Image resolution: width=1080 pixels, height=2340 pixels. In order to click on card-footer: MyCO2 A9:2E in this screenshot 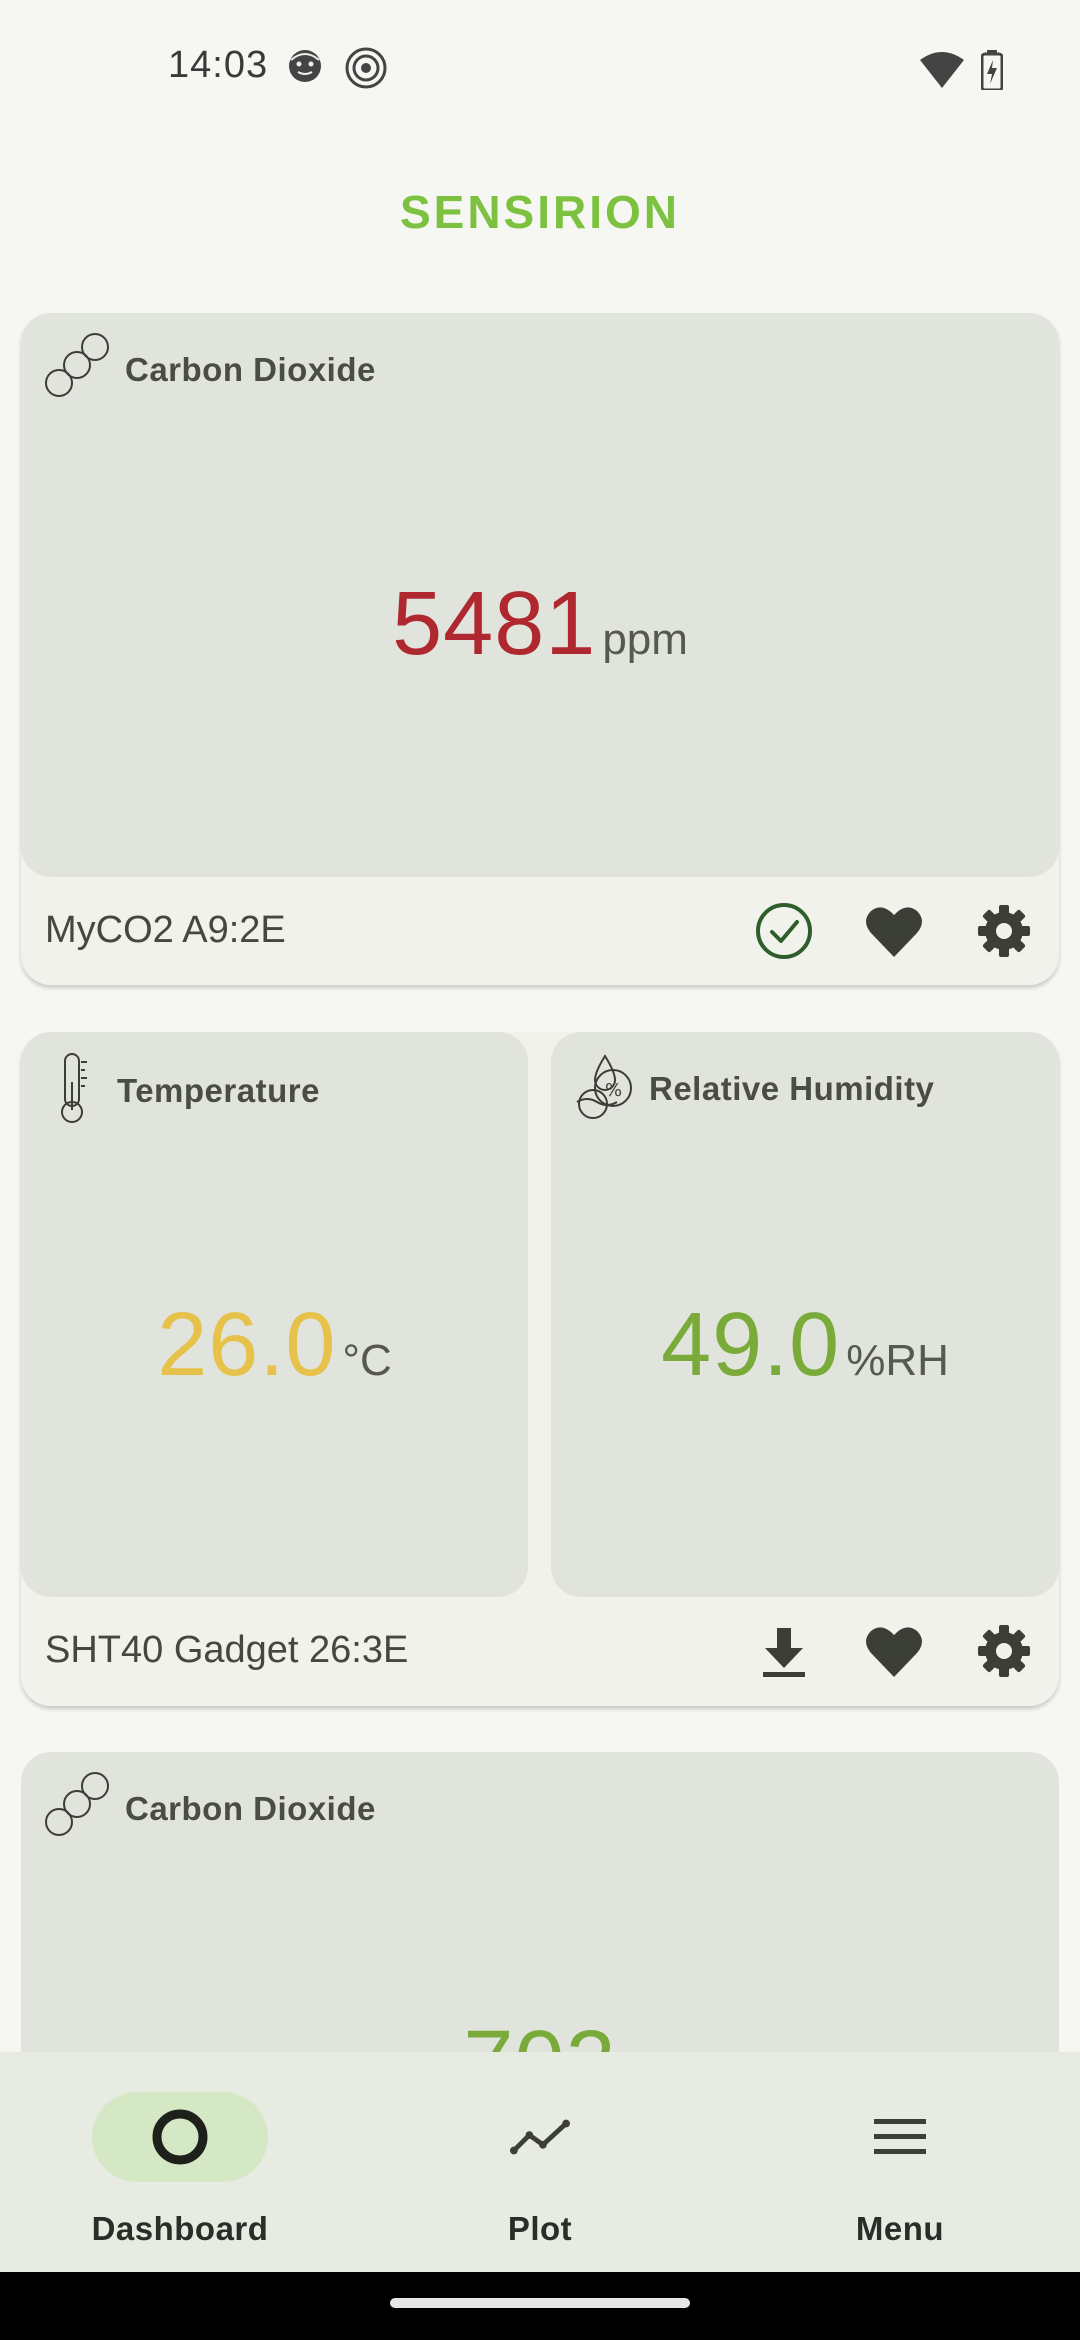, I will do `click(540, 931)`.